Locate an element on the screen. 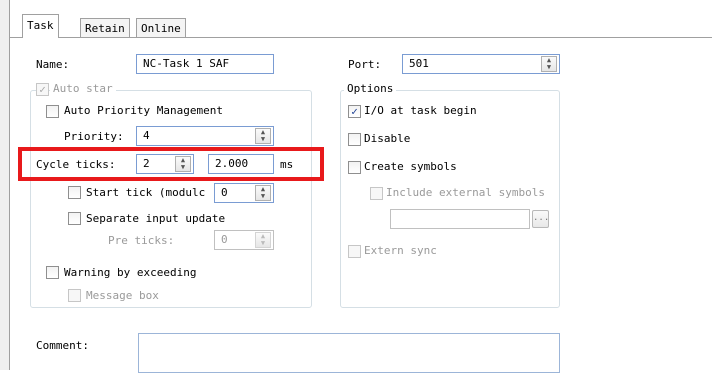  tab-retain-label: Retain is located at coordinates (105, 28).